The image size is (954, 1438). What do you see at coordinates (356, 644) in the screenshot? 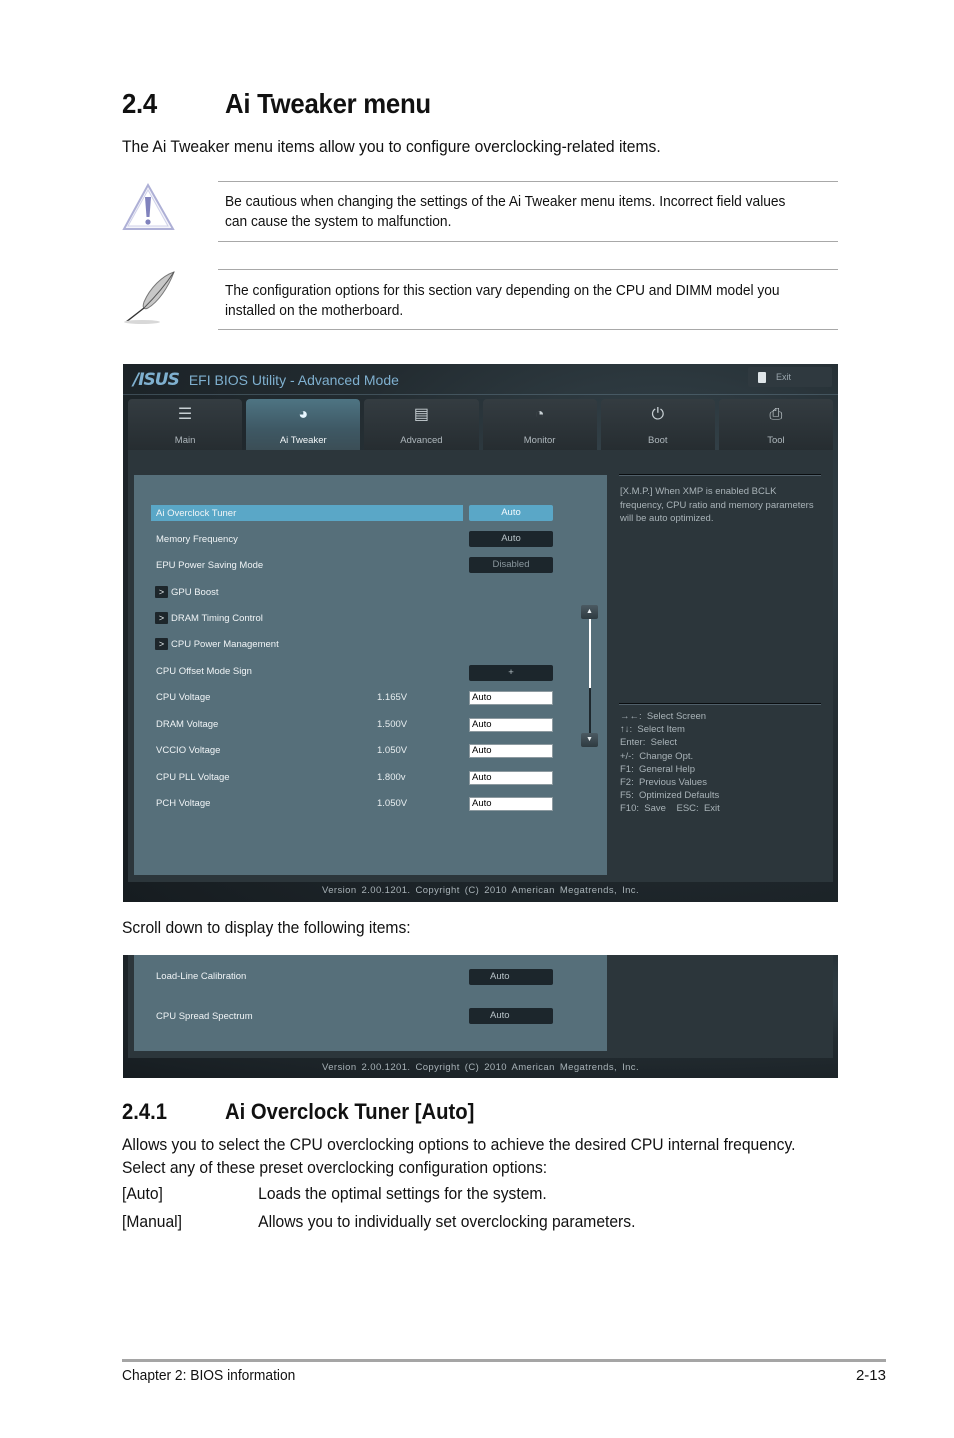
I see `item-cpu-power-management: > CPU Power Management` at bounding box center [356, 644].